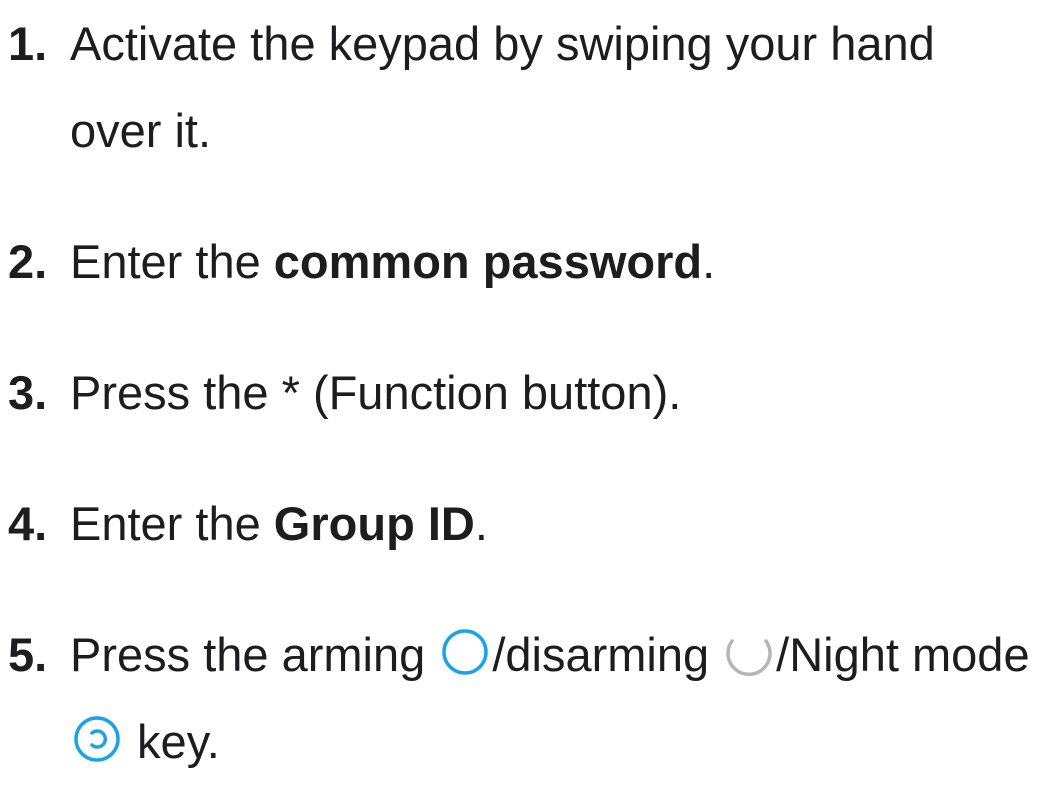 The height and width of the screenshot is (785, 1045). I want to click on step-number: 3., so click(28, 392).